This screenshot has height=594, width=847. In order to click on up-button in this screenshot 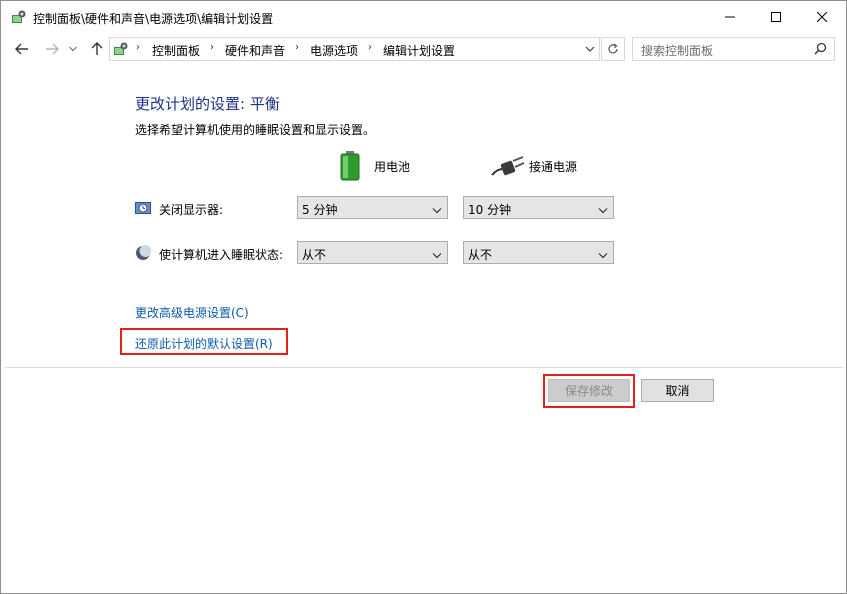, I will do `click(97, 49)`.